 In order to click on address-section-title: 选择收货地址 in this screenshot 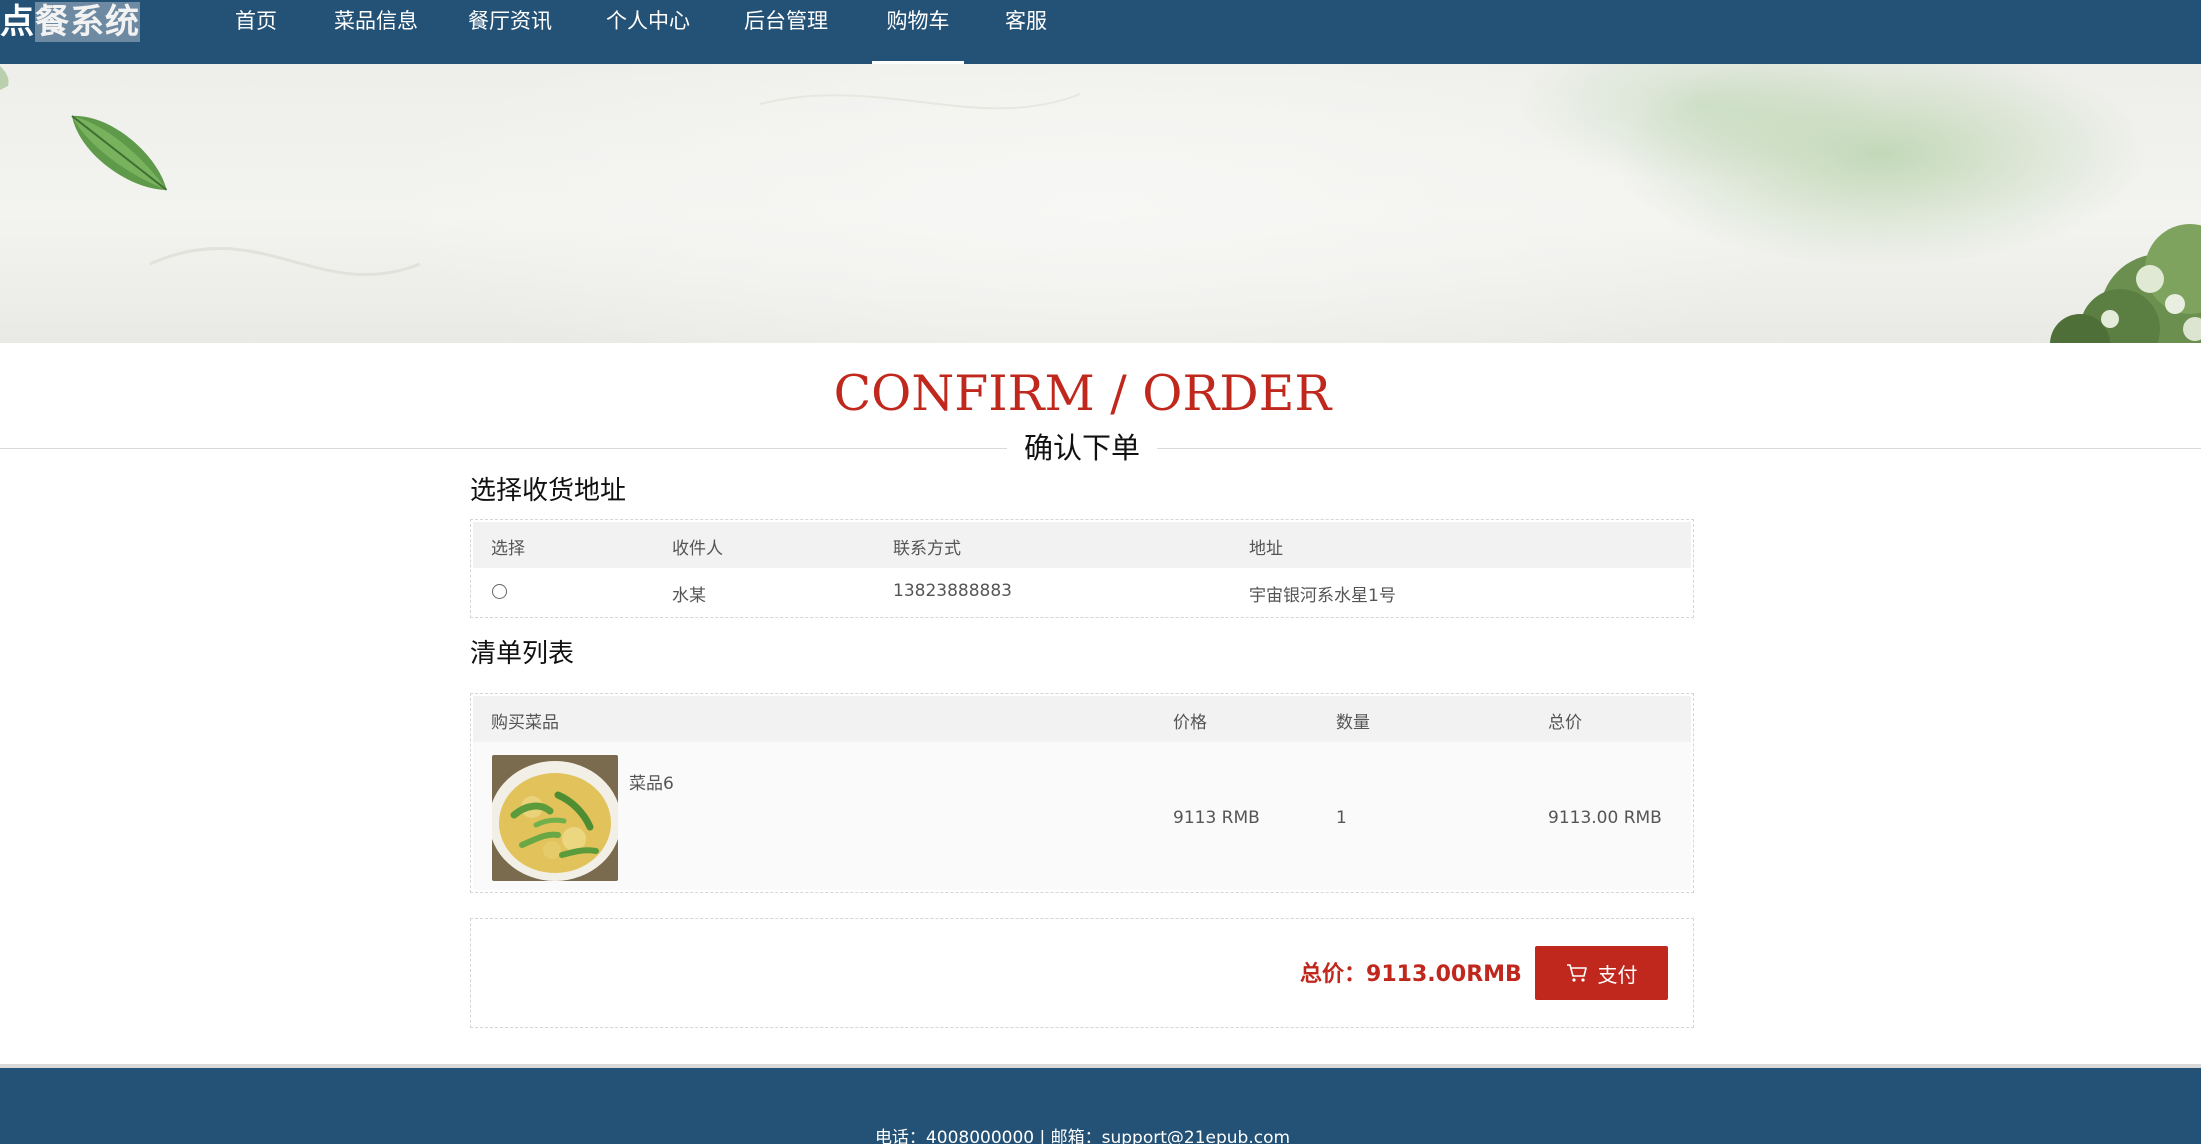, I will do `click(548, 491)`.